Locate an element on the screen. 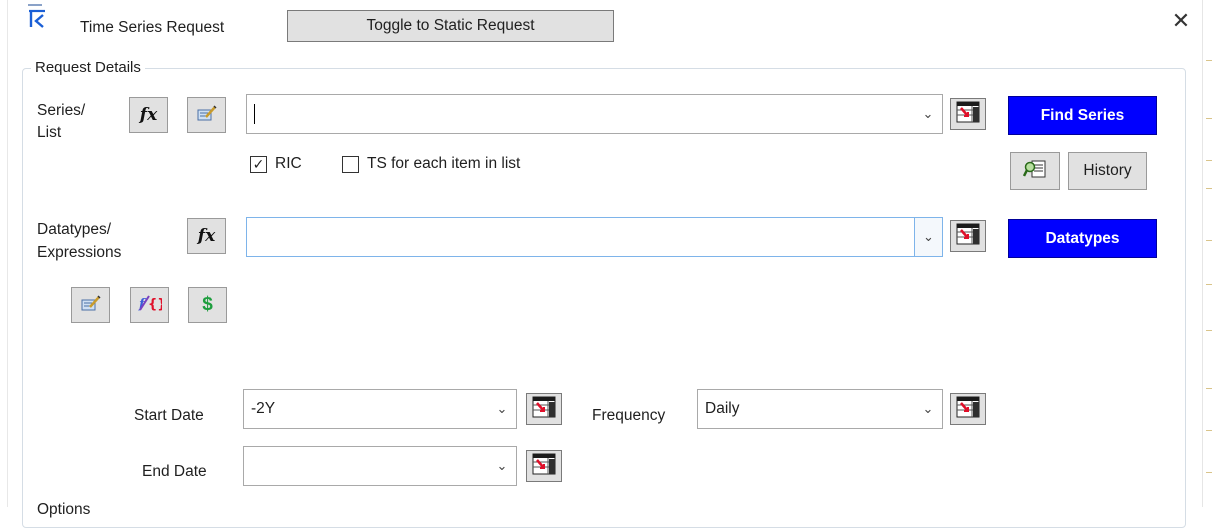 Image resolution: width=1212 pixels, height=528 pixels. datatypes-label-line2: Expressions is located at coordinates (79, 252).